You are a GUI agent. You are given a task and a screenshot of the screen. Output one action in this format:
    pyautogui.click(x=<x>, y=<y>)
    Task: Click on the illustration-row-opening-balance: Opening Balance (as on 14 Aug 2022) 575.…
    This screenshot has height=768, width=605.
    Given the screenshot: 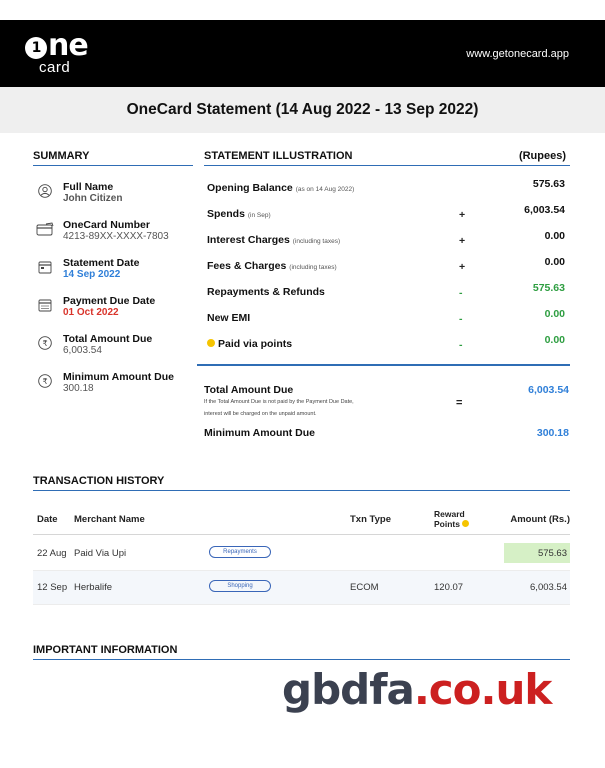 What is the action you would take?
    pyautogui.click(x=388, y=188)
    